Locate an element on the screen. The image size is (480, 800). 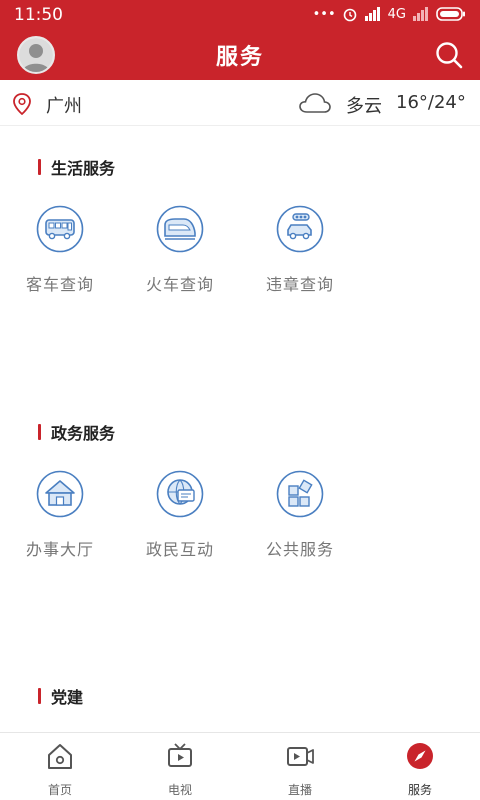
public-service-icon is located at coordinates (300, 494).